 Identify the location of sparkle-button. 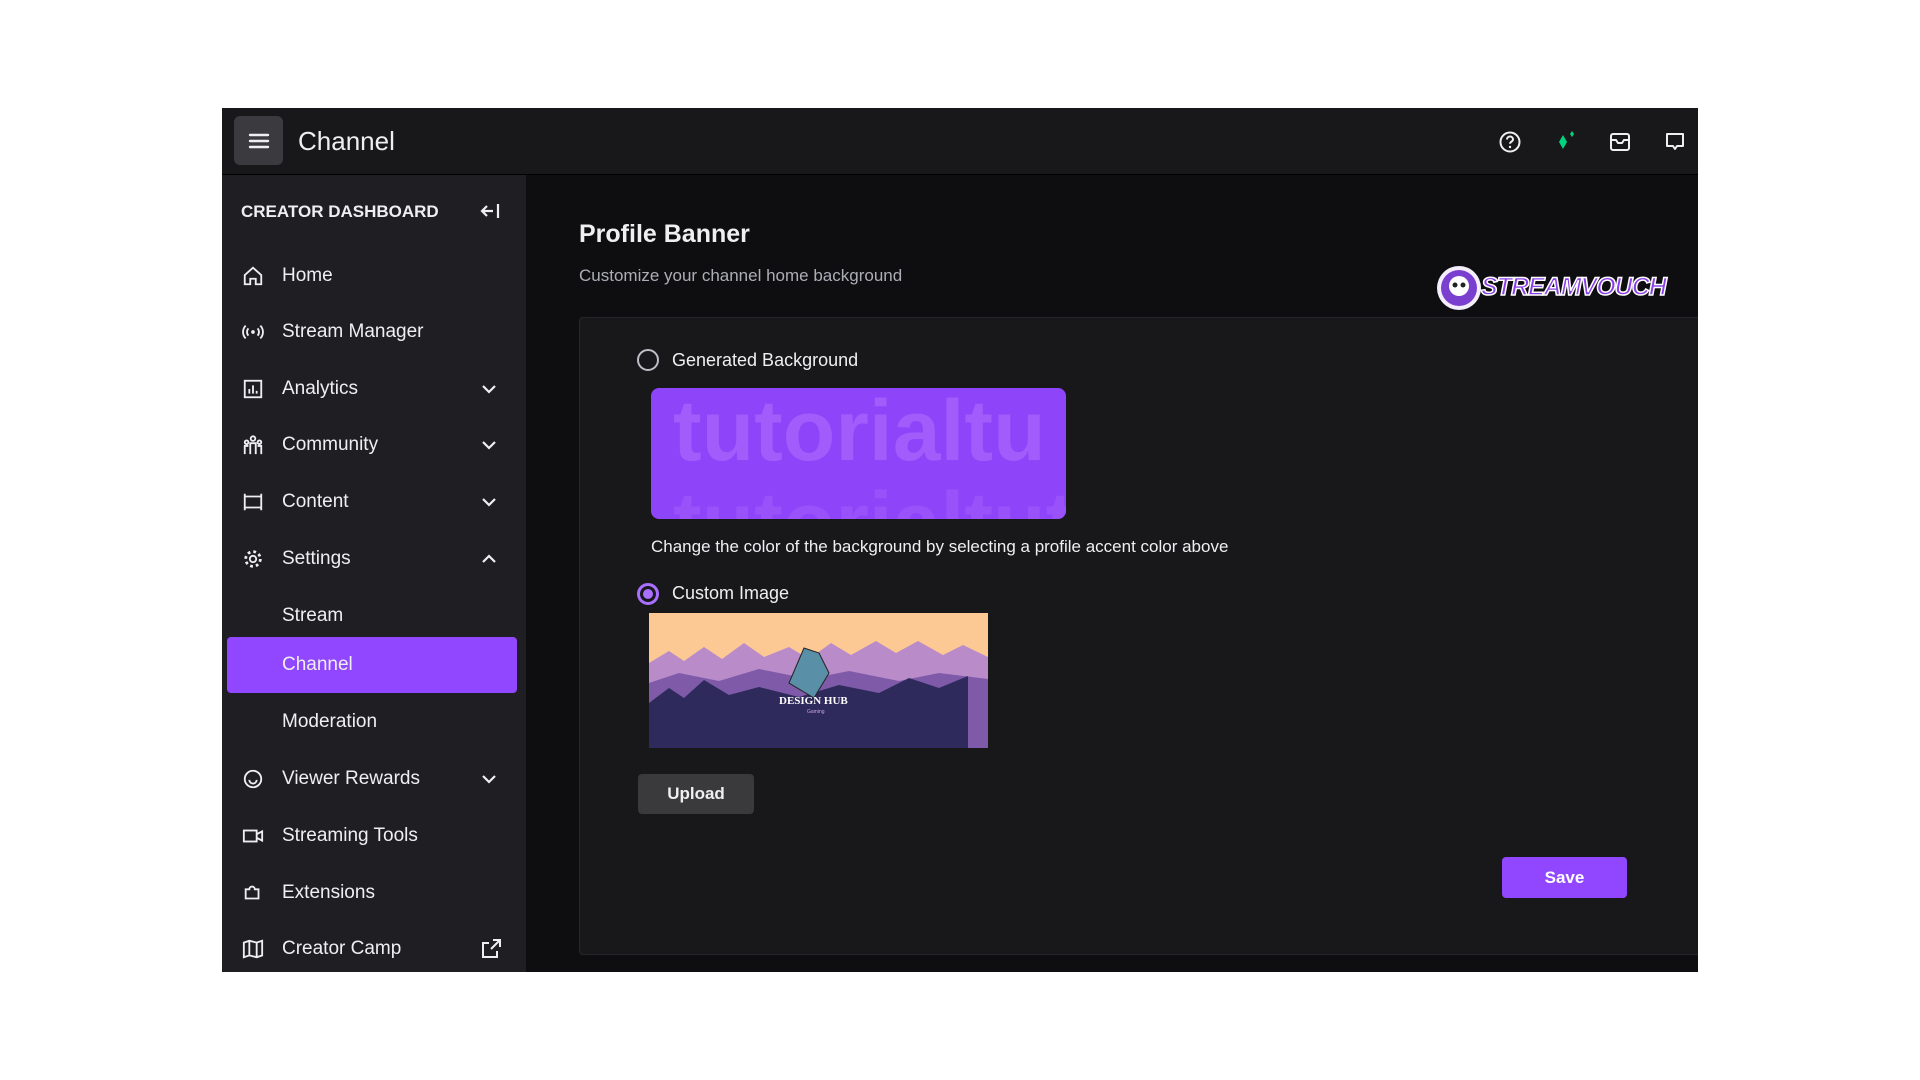
(1565, 142).